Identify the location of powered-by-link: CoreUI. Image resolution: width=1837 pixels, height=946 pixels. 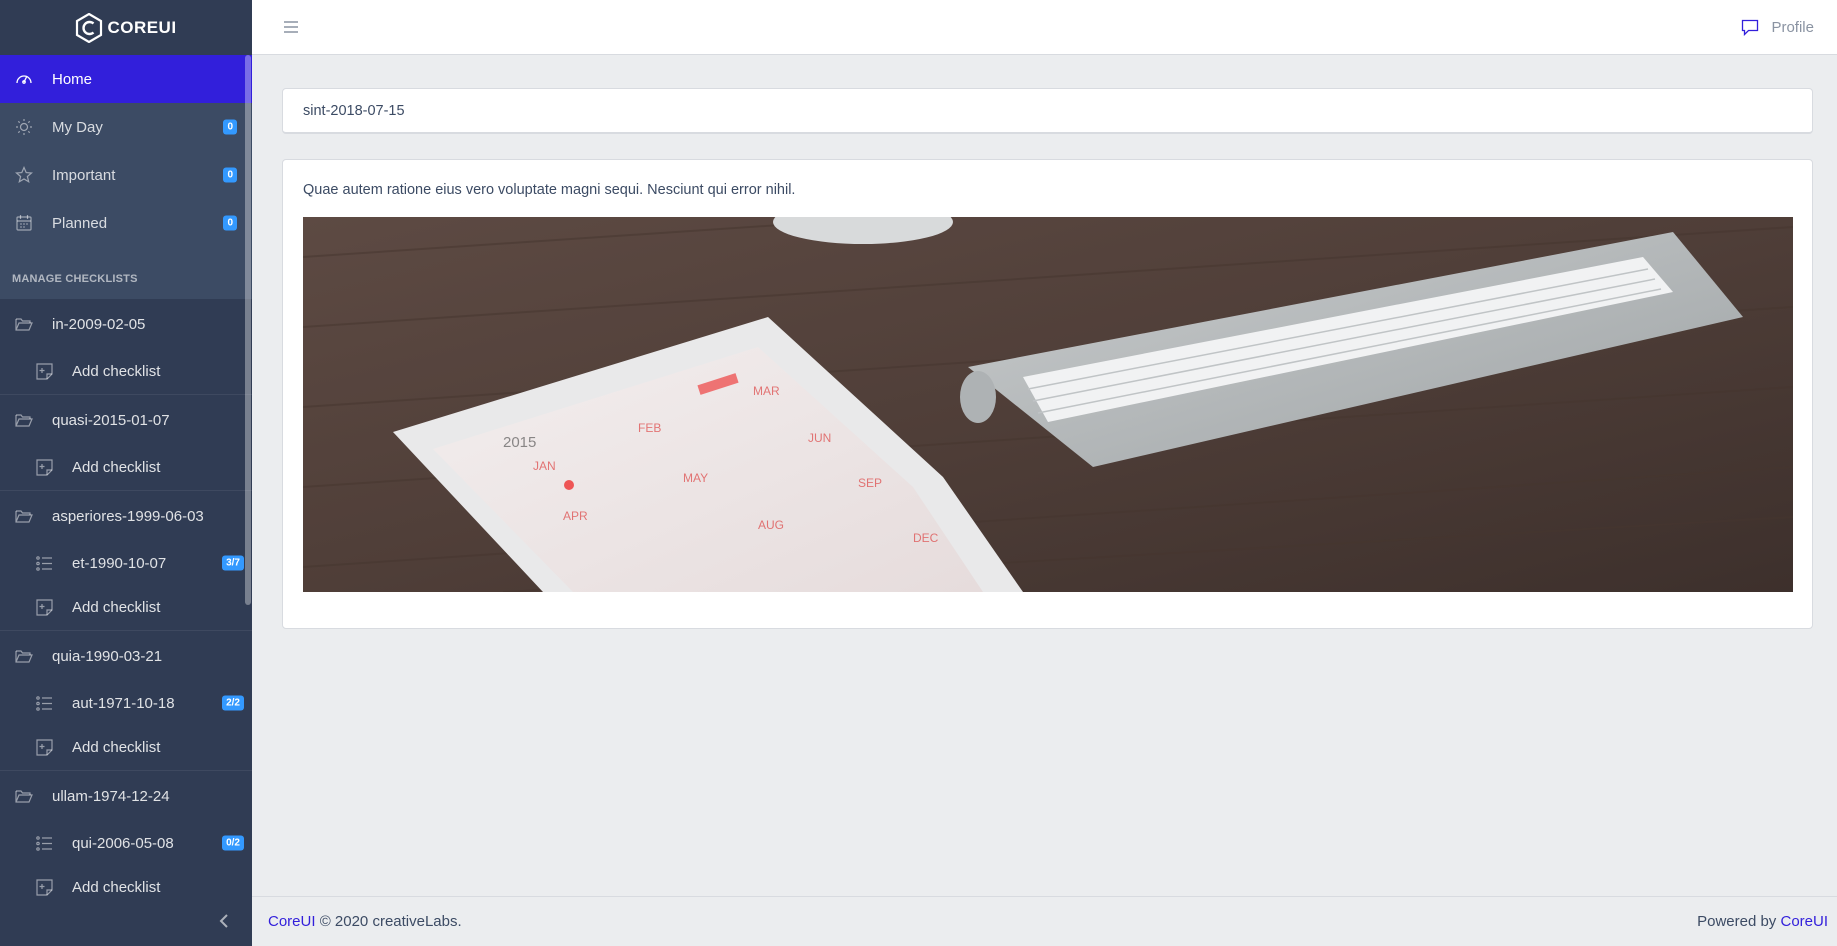
(1804, 921).